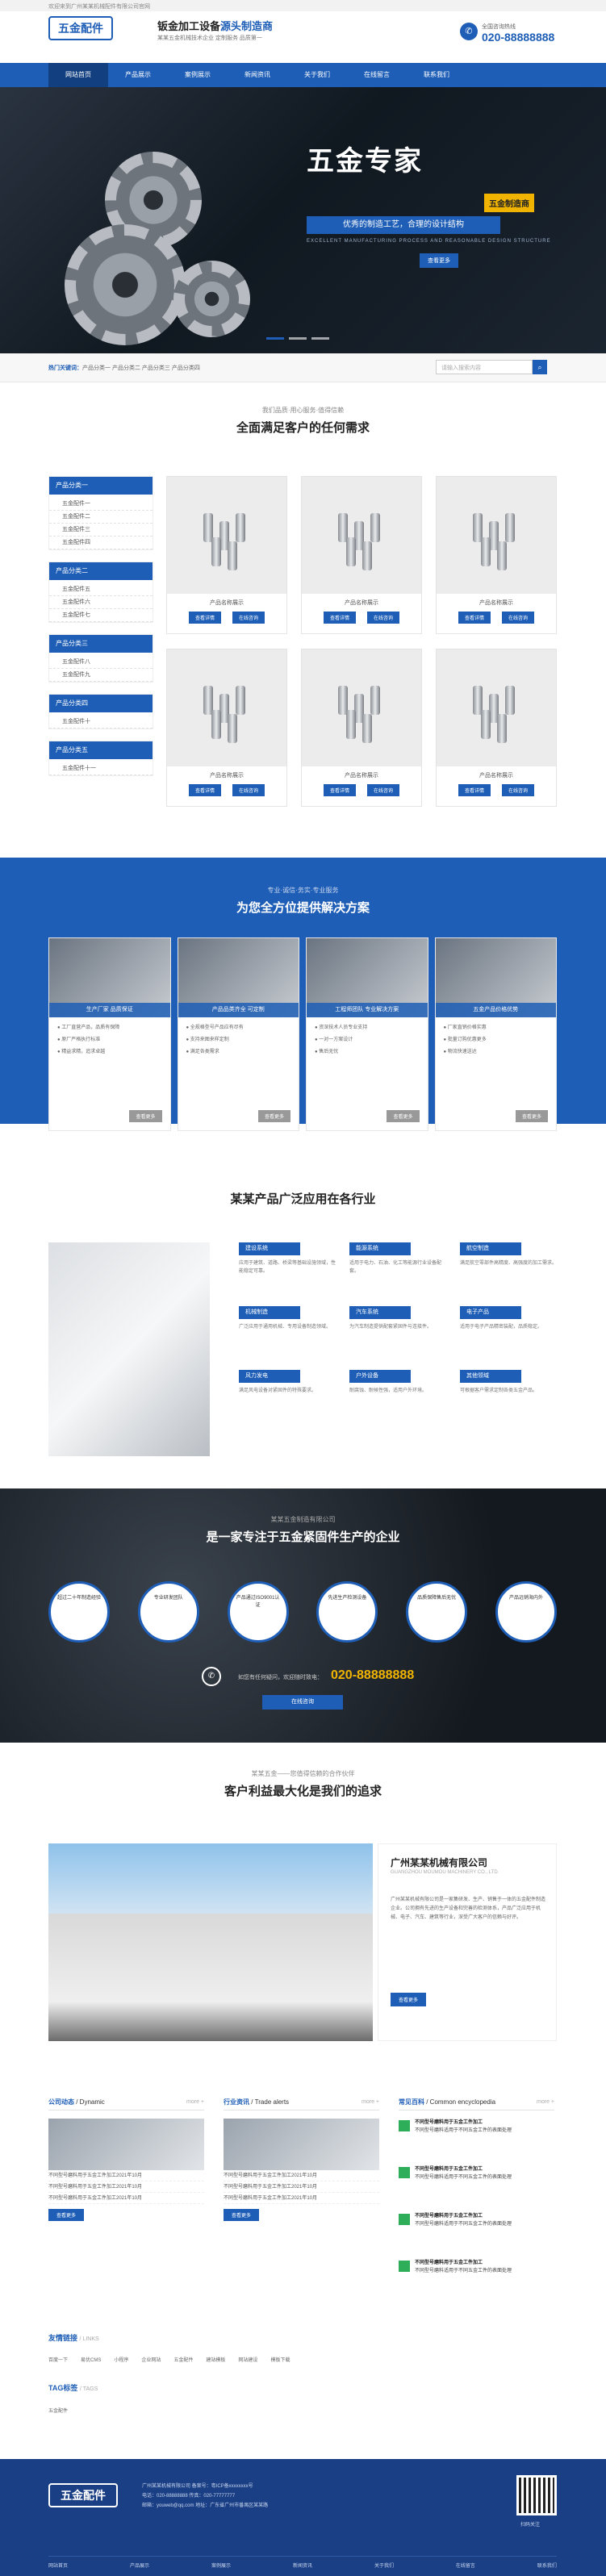  What do you see at coordinates (58, 2359) in the screenshot?
I see `friend-link: 百度一下` at bounding box center [58, 2359].